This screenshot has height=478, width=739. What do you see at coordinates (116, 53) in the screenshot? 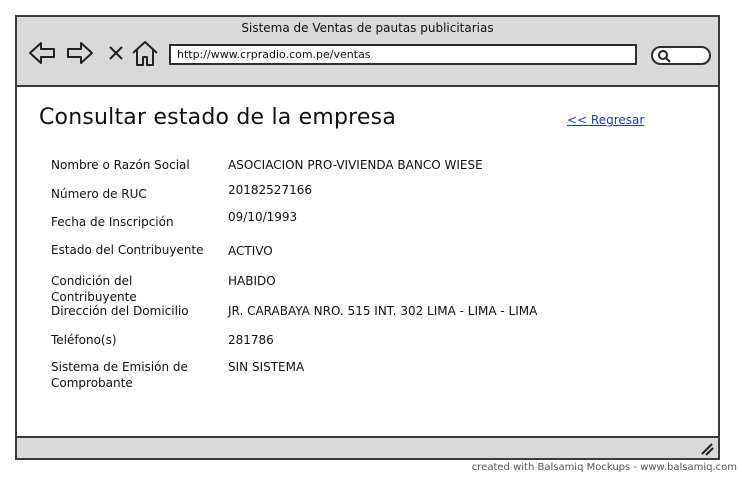
I see `close-icon` at bounding box center [116, 53].